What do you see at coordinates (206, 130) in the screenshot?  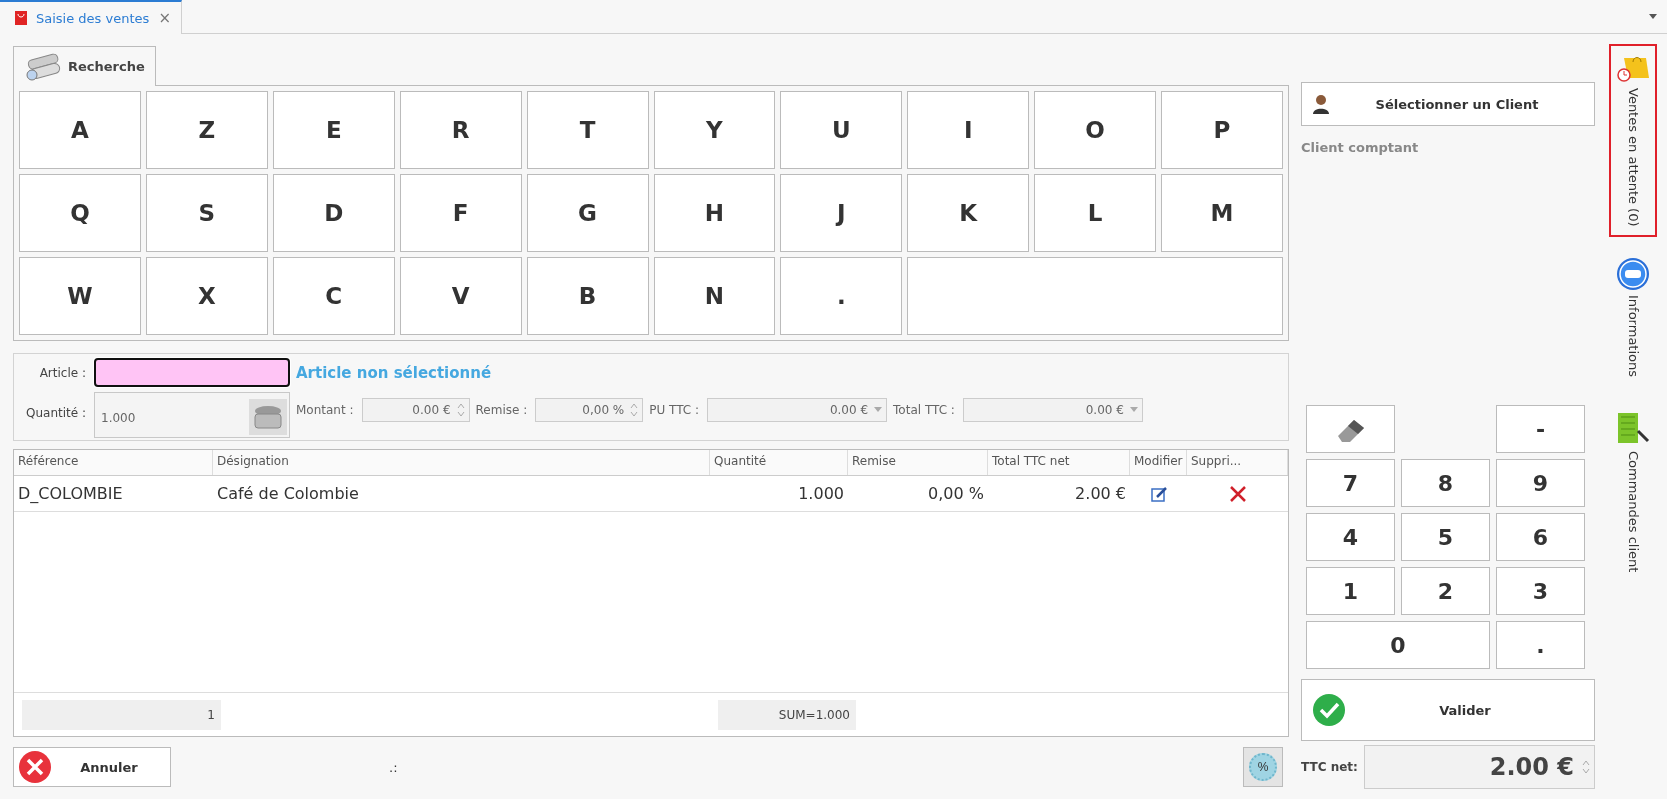 I see `letter-key: Z` at bounding box center [206, 130].